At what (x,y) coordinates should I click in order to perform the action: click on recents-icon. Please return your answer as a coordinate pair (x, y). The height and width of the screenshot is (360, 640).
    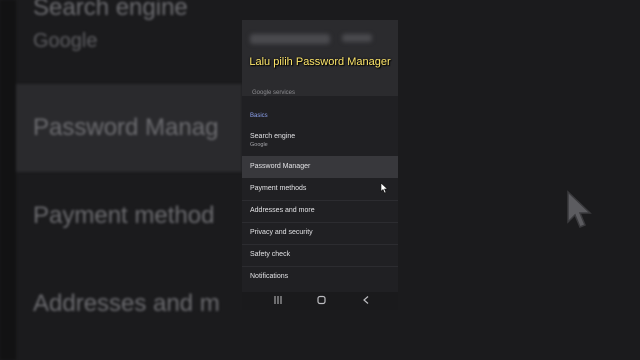
    Looking at the image, I should click on (278, 301).